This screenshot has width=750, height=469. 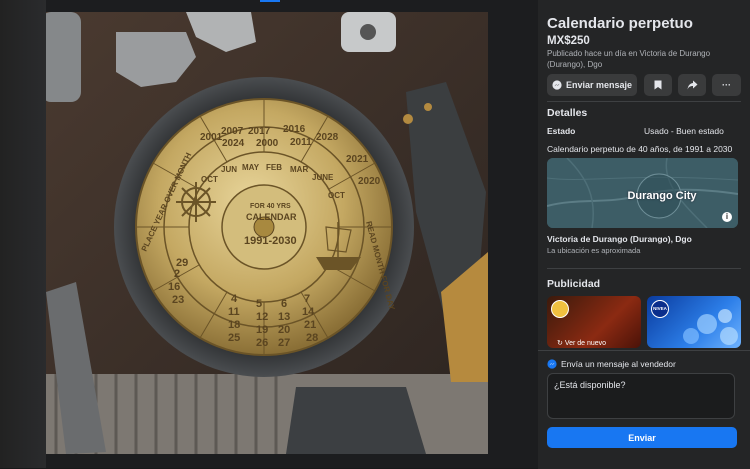 I want to click on svg-text: FEB, so click(x=274, y=167).